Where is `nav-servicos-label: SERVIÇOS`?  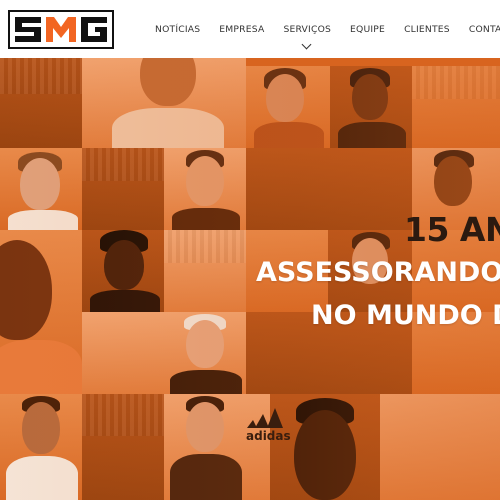
nav-servicos-label: SERVIÇOS is located at coordinates (307, 29).